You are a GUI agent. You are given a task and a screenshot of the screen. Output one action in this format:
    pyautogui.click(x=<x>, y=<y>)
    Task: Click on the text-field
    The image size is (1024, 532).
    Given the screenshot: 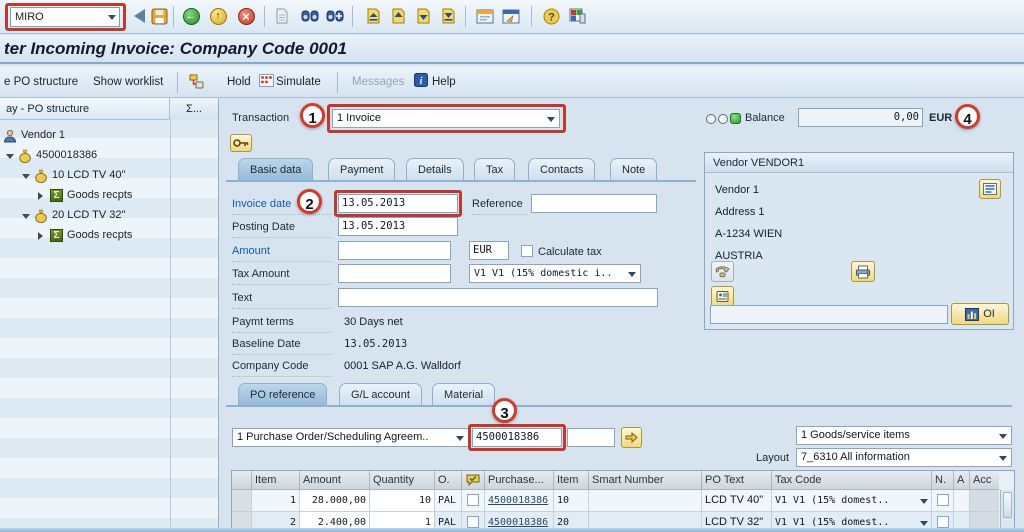 What is the action you would take?
    pyautogui.click(x=498, y=297)
    